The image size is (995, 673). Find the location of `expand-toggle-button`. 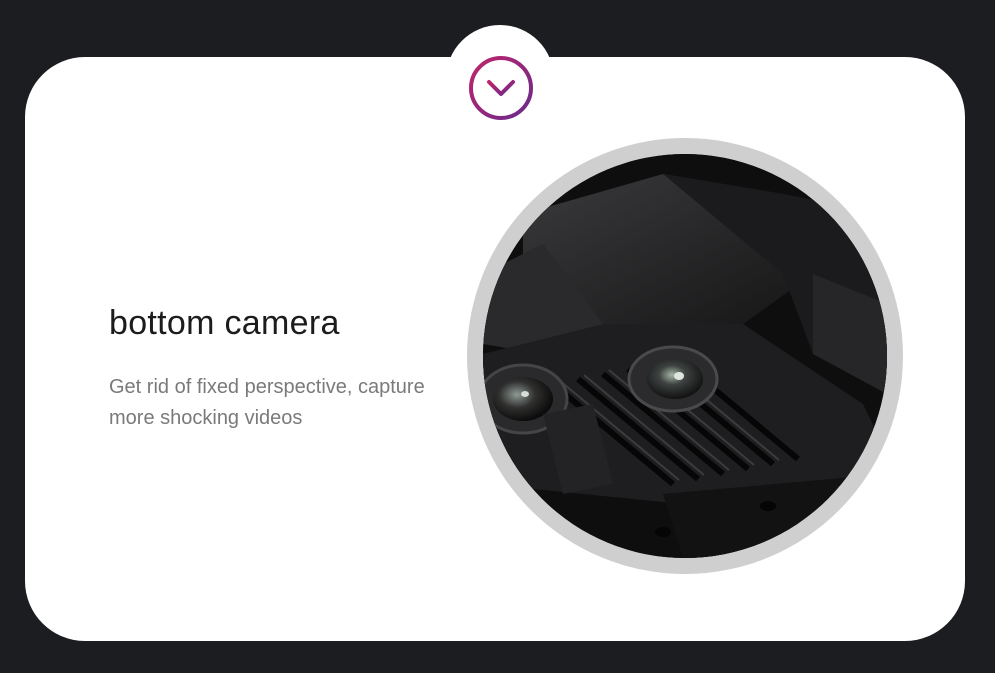

expand-toggle-button is located at coordinates (501, 88).